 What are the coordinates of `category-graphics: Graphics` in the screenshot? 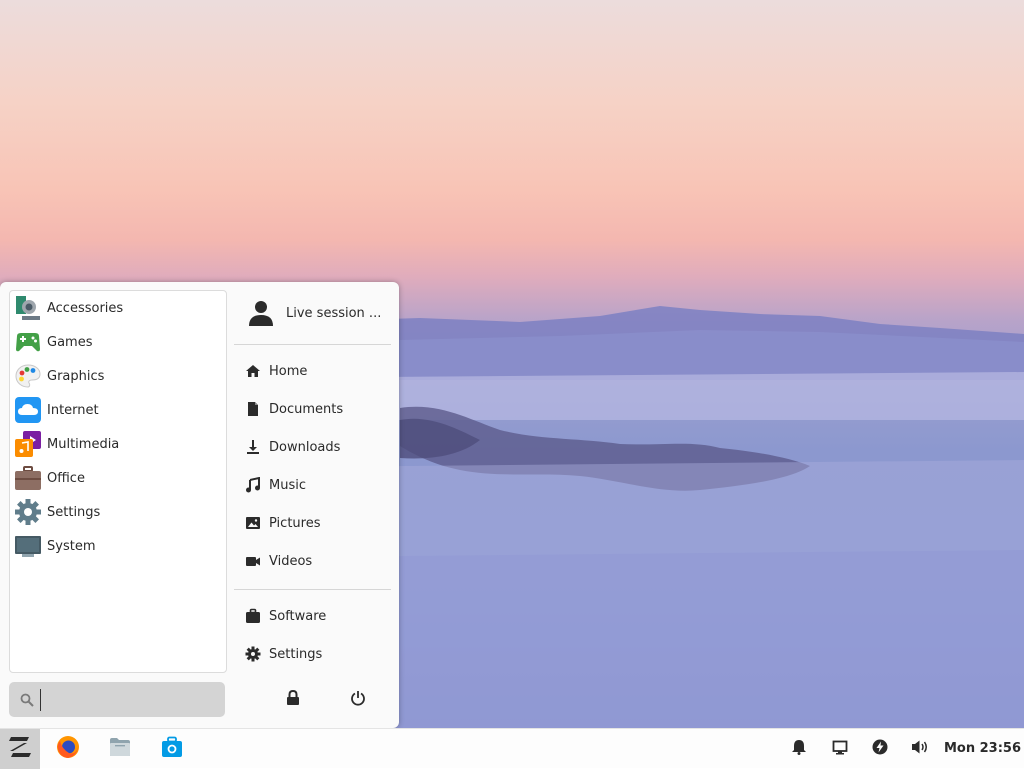 It's located at (118, 376).